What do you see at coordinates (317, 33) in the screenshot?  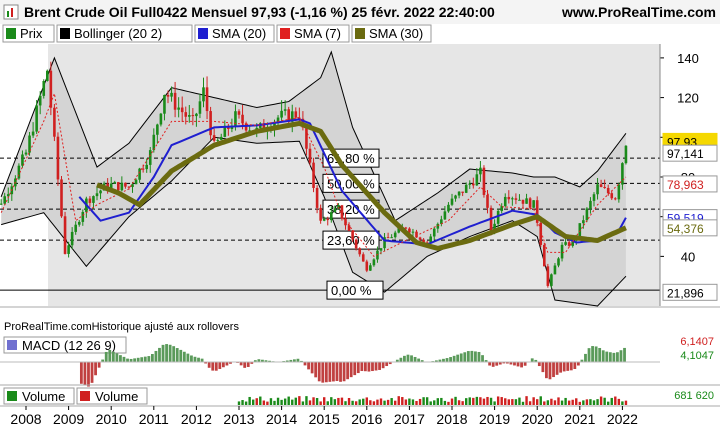 I see `legend-label: SMA (7)` at bounding box center [317, 33].